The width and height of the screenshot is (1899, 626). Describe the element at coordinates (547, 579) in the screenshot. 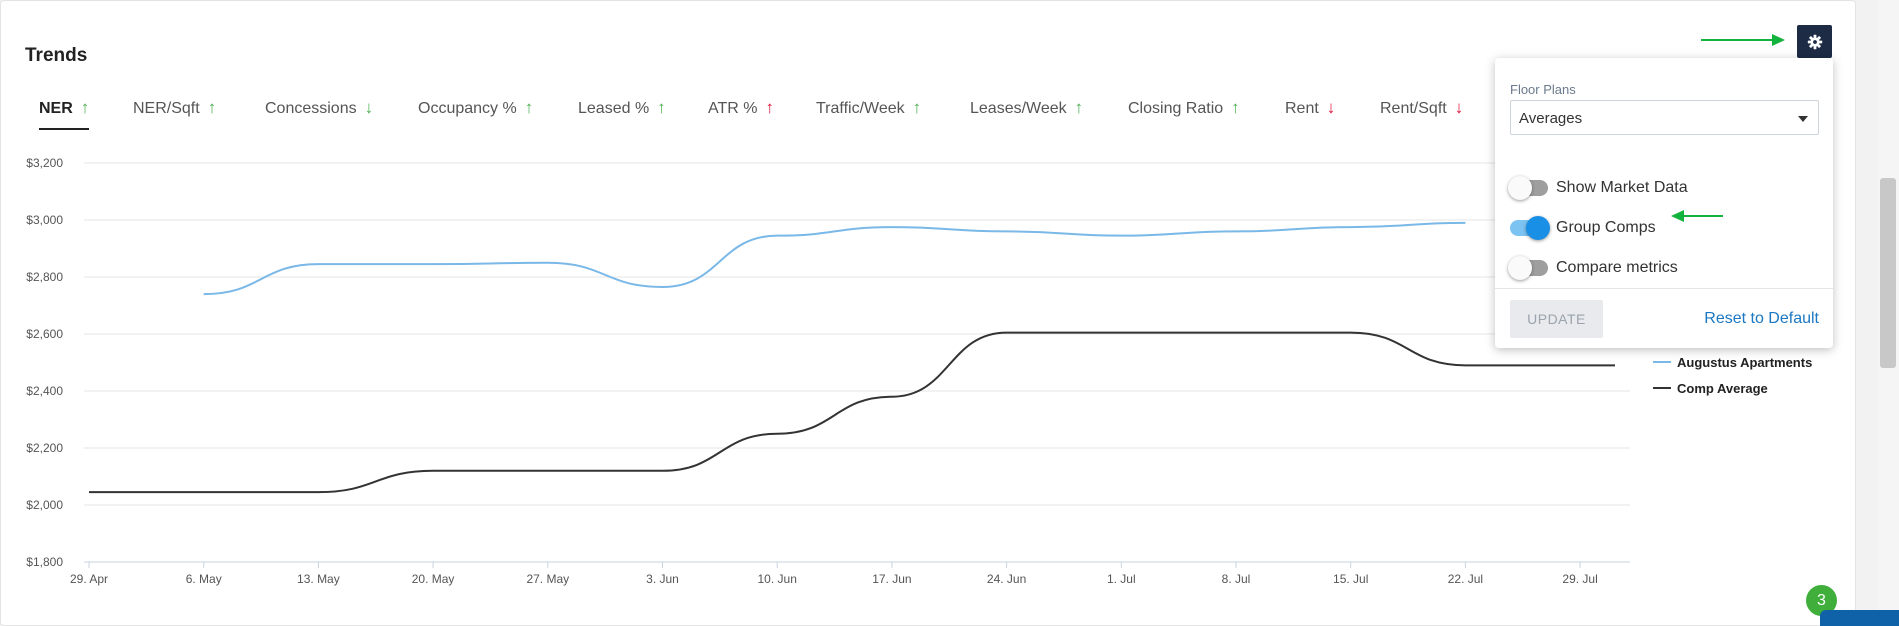

I see `x-tick-label: 27. May` at that location.